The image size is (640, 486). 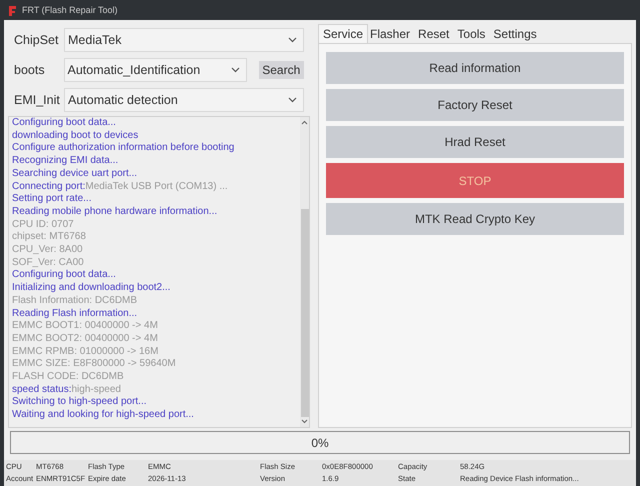 What do you see at coordinates (12, 10) in the screenshot?
I see `app-icon` at bounding box center [12, 10].